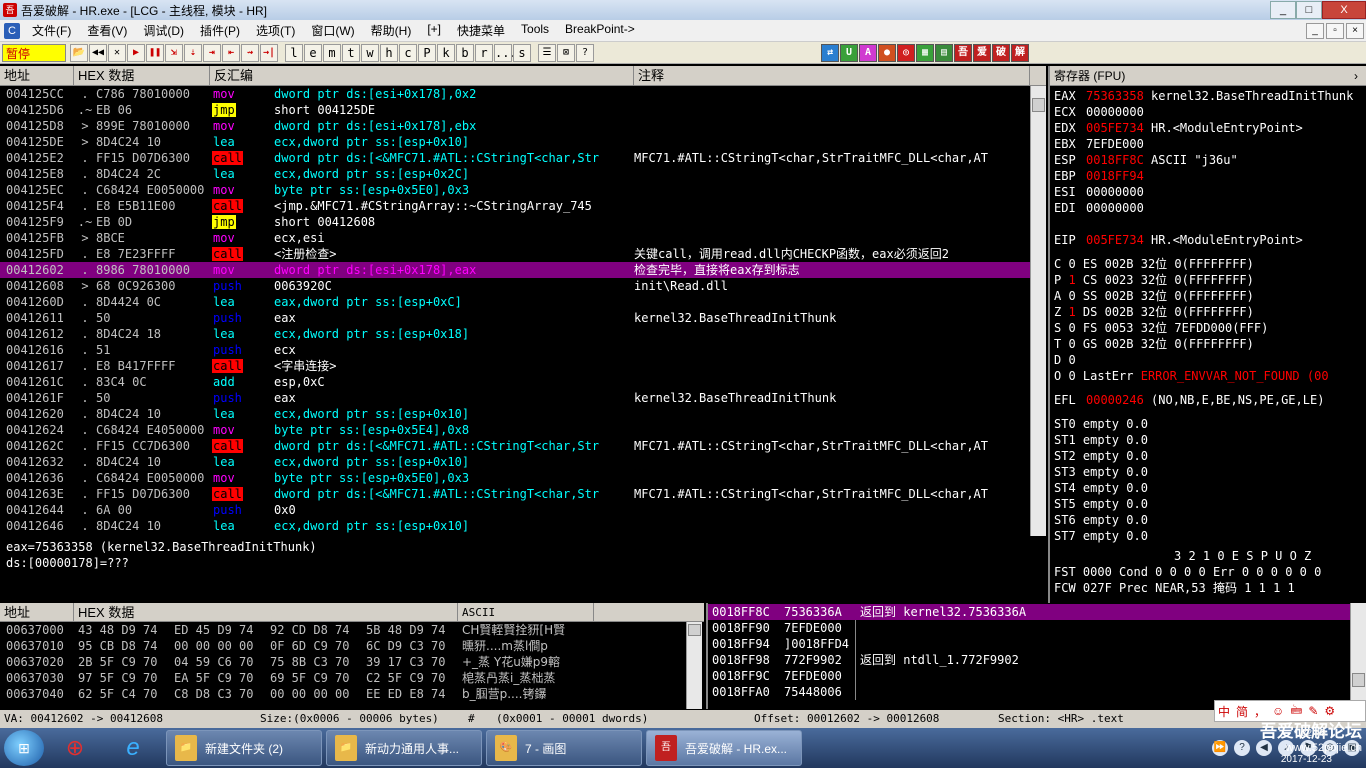 Image resolution: width=1366 pixels, height=768 pixels. Describe the element at coordinates (1208, 472) in the screenshot. I see `fpu-st-register: ST3 empty 0.0` at that location.